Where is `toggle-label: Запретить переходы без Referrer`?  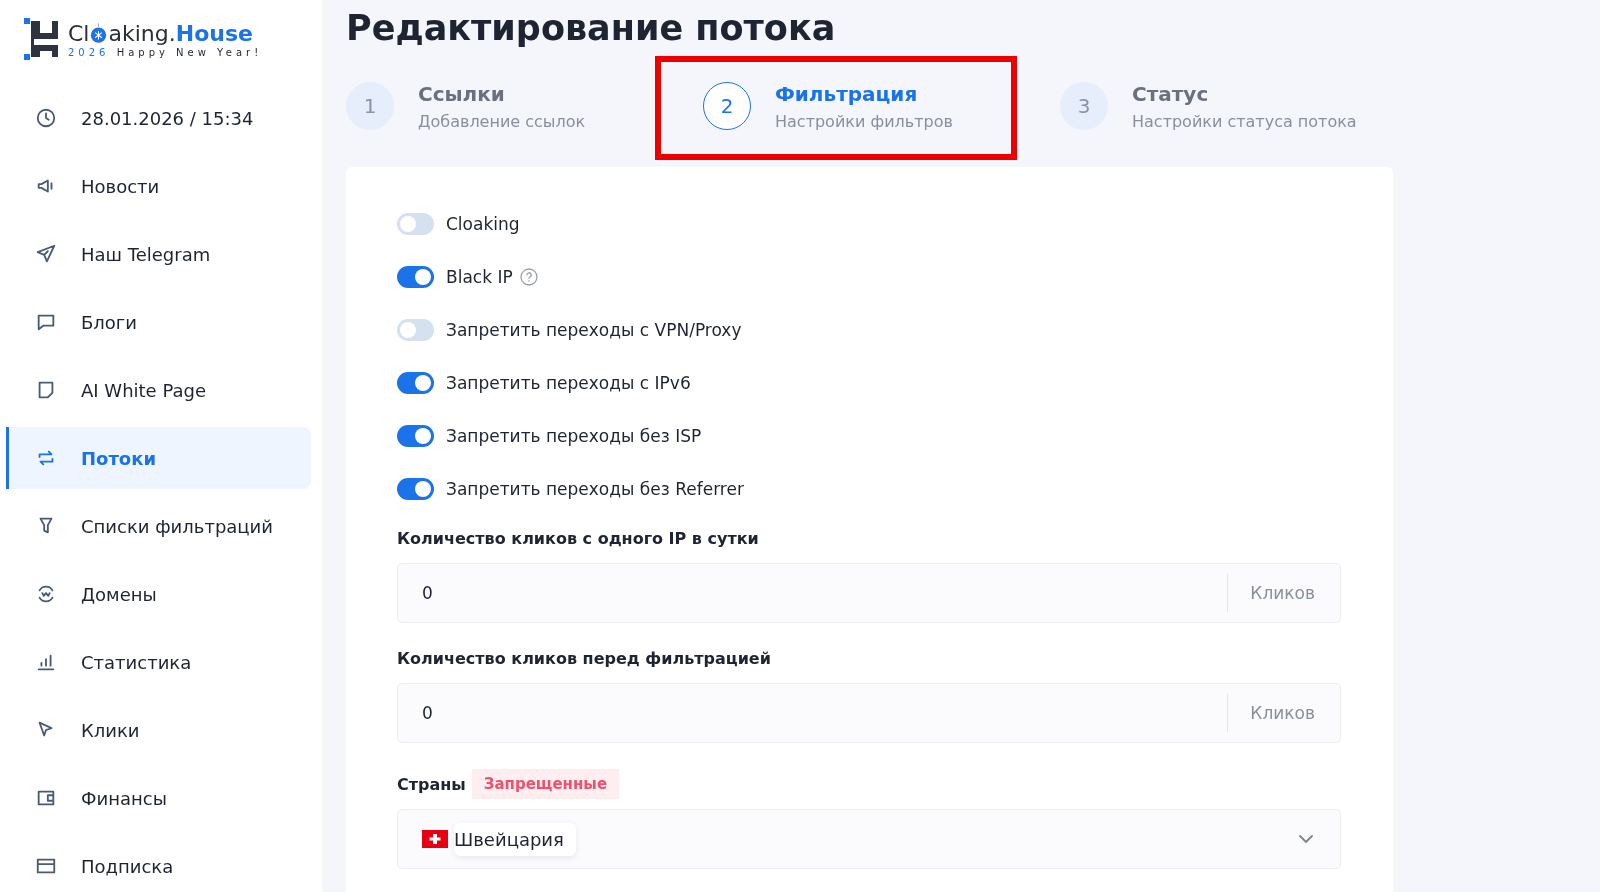 toggle-label: Запретить переходы без Referrer is located at coordinates (595, 488).